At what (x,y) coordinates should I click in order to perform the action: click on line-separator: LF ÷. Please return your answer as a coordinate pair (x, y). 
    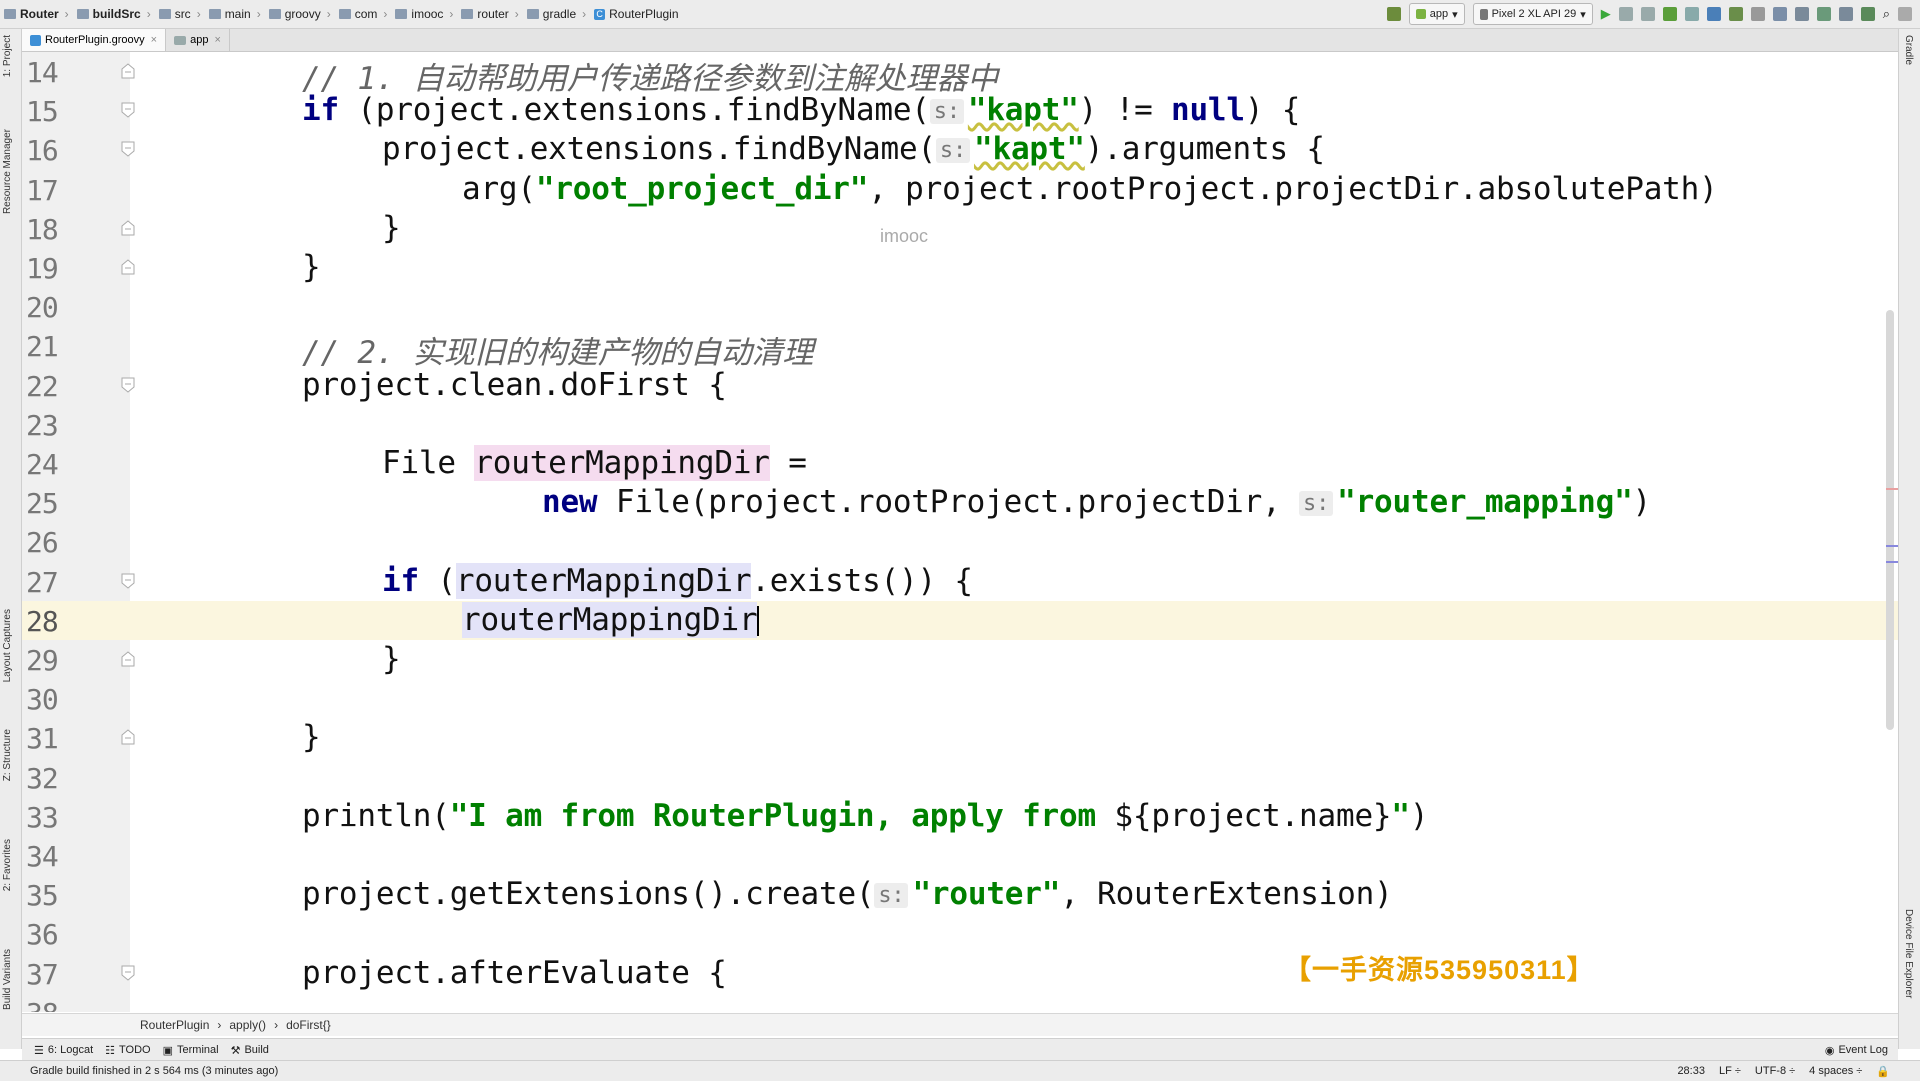
    Looking at the image, I should click on (1730, 1071).